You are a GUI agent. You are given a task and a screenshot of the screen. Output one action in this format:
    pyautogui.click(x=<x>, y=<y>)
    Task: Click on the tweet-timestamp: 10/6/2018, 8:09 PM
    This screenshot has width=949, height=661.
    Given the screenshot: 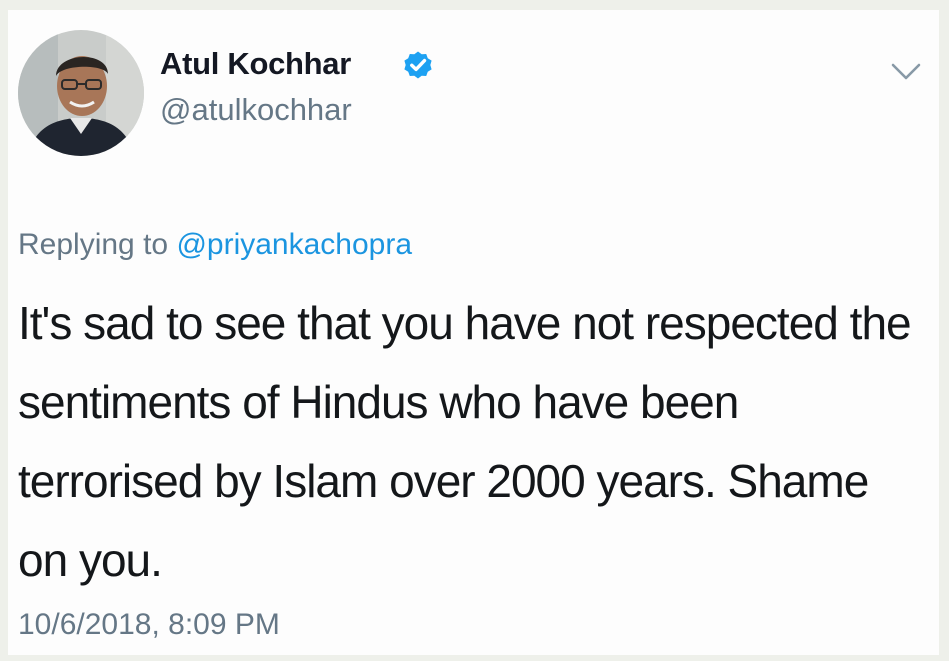 What is the action you would take?
    pyautogui.click(x=149, y=625)
    